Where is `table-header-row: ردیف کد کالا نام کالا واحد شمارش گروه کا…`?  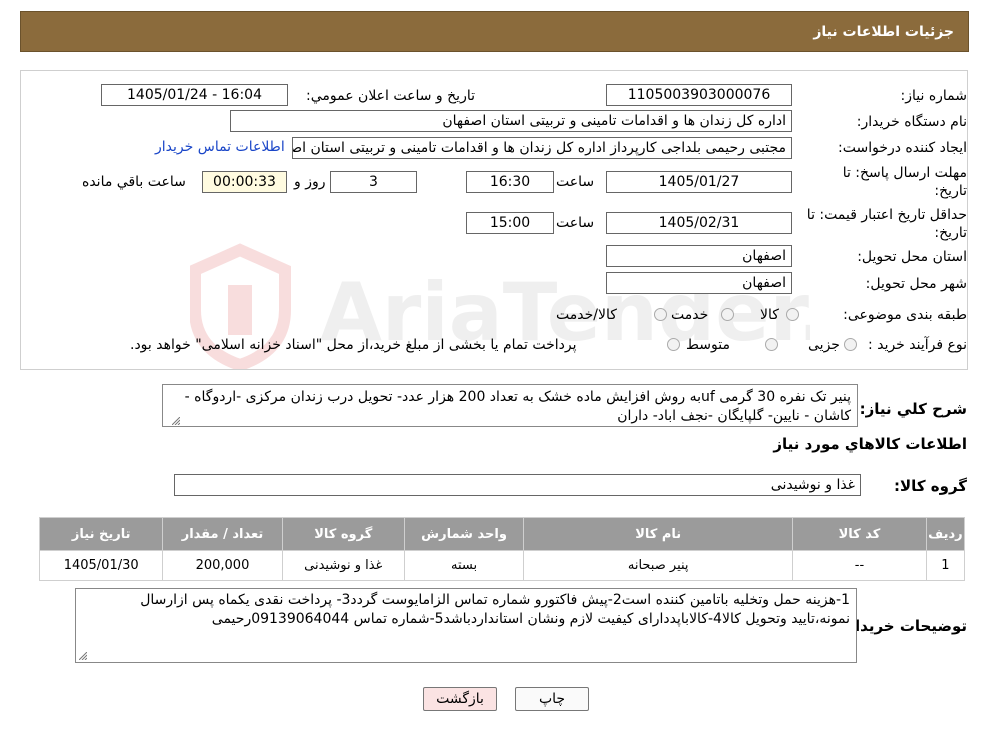 table-header-row: ردیف کد کالا نام کالا واحد شمارش گروه کا… is located at coordinates (502, 534).